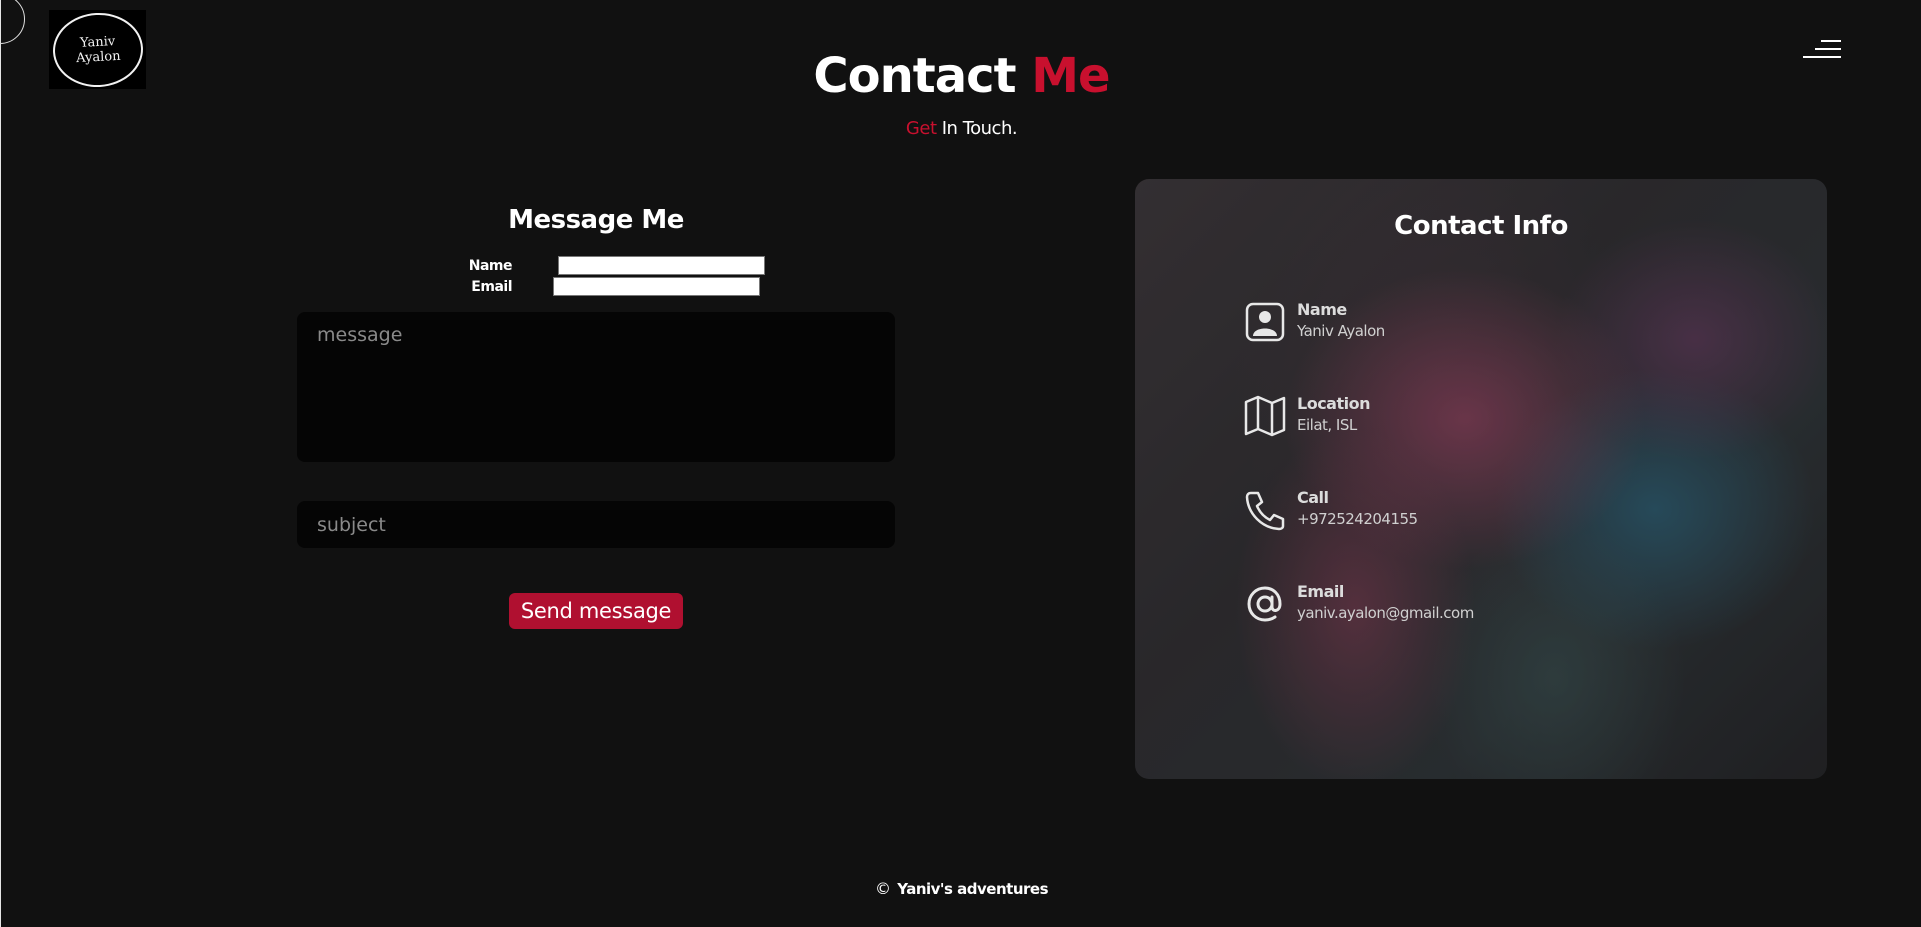 The height and width of the screenshot is (927, 1921). I want to click on info-label-email: Email, so click(1320, 591).